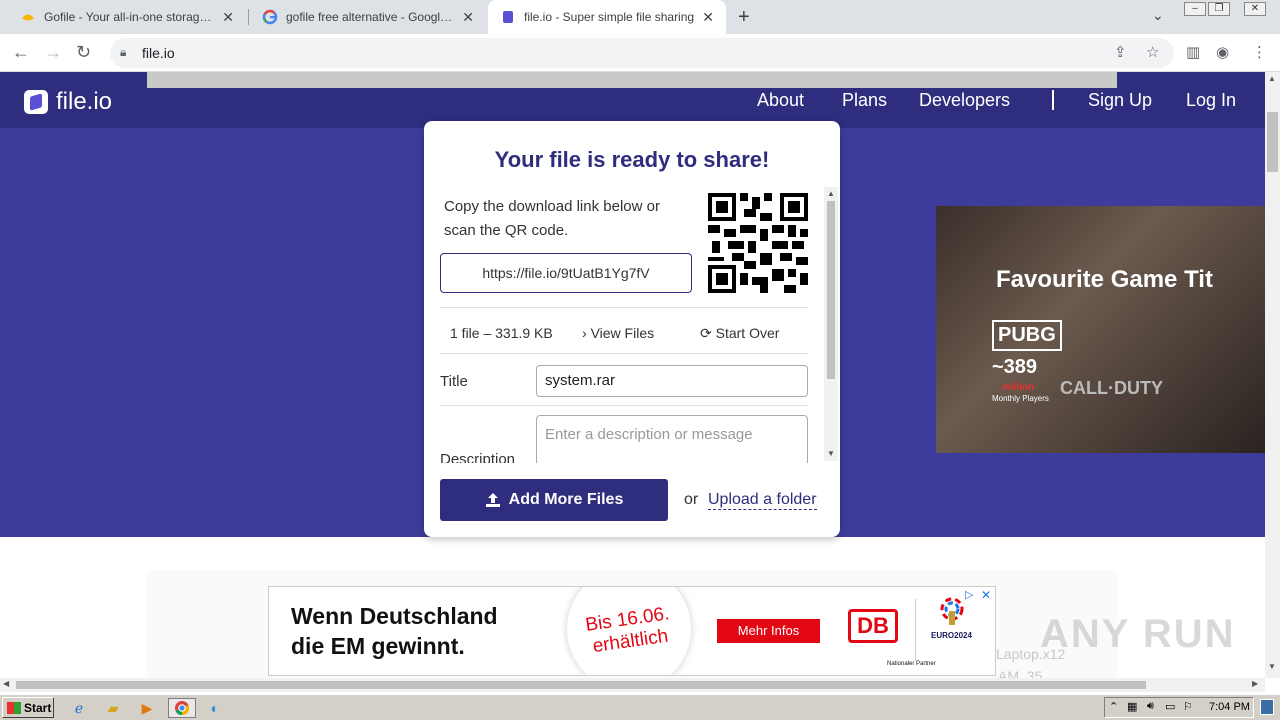  I want to click on ad-divider, so click(915, 630).